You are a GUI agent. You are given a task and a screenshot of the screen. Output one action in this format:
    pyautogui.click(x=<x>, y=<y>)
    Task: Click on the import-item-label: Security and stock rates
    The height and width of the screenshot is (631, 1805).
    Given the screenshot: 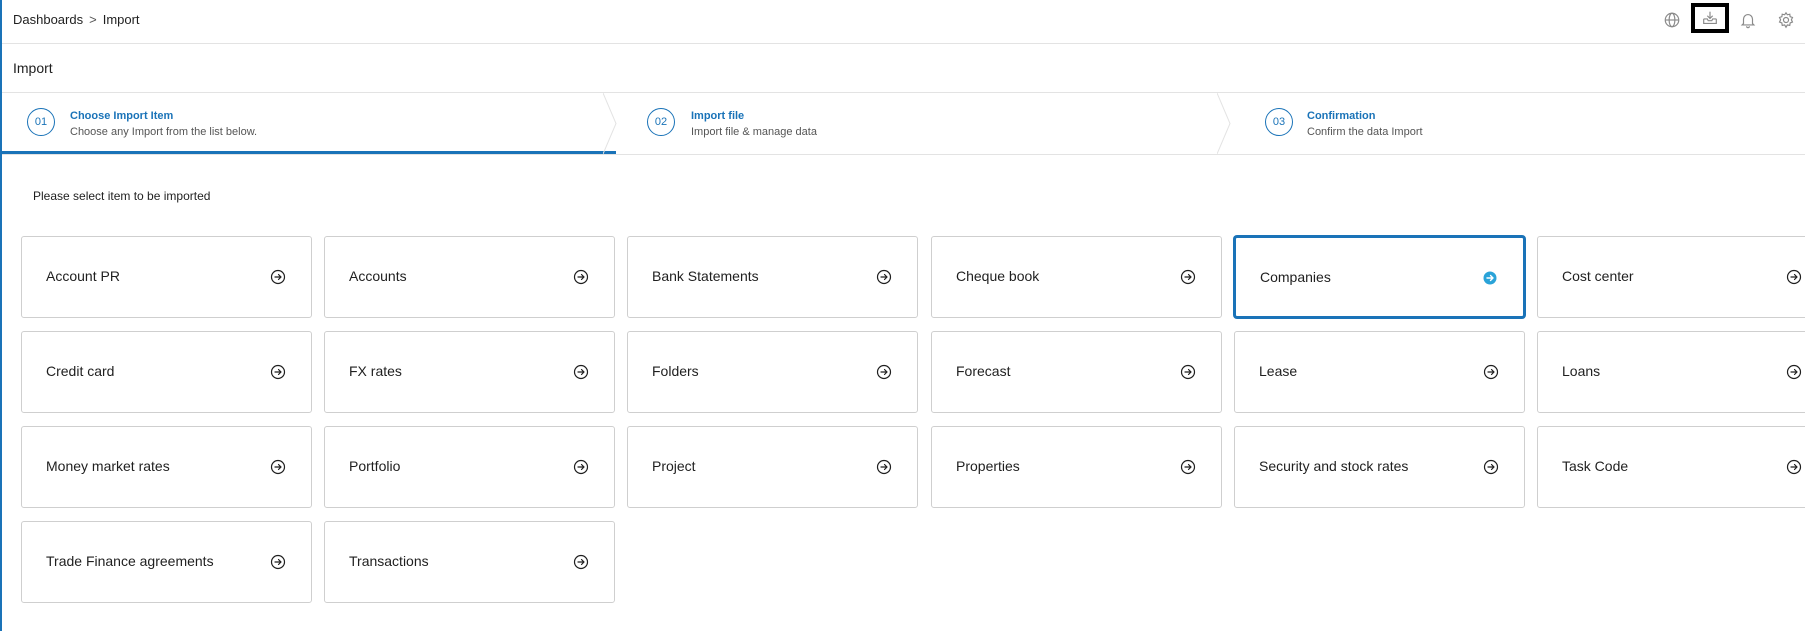 What is the action you would take?
    pyautogui.click(x=1334, y=466)
    